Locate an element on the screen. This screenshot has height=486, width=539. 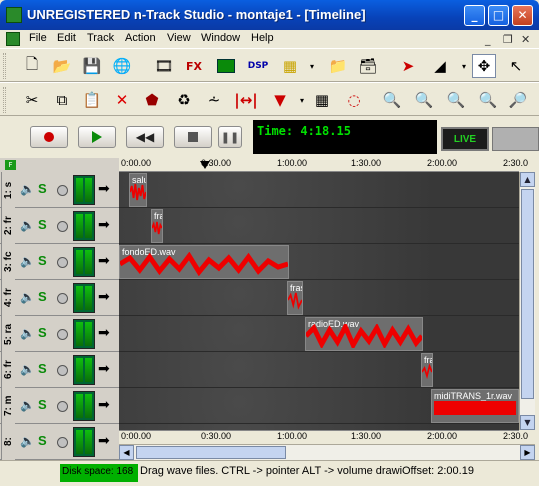
red-arrow-icon: ▼ is located at coordinates (280, 100).